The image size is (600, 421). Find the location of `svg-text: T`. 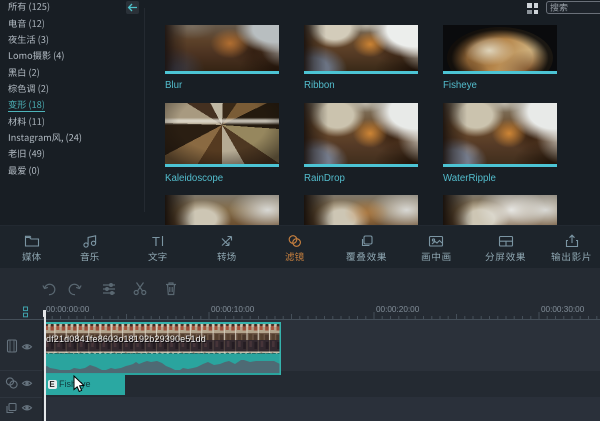

svg-text: T is located at coordinates (156, 241).